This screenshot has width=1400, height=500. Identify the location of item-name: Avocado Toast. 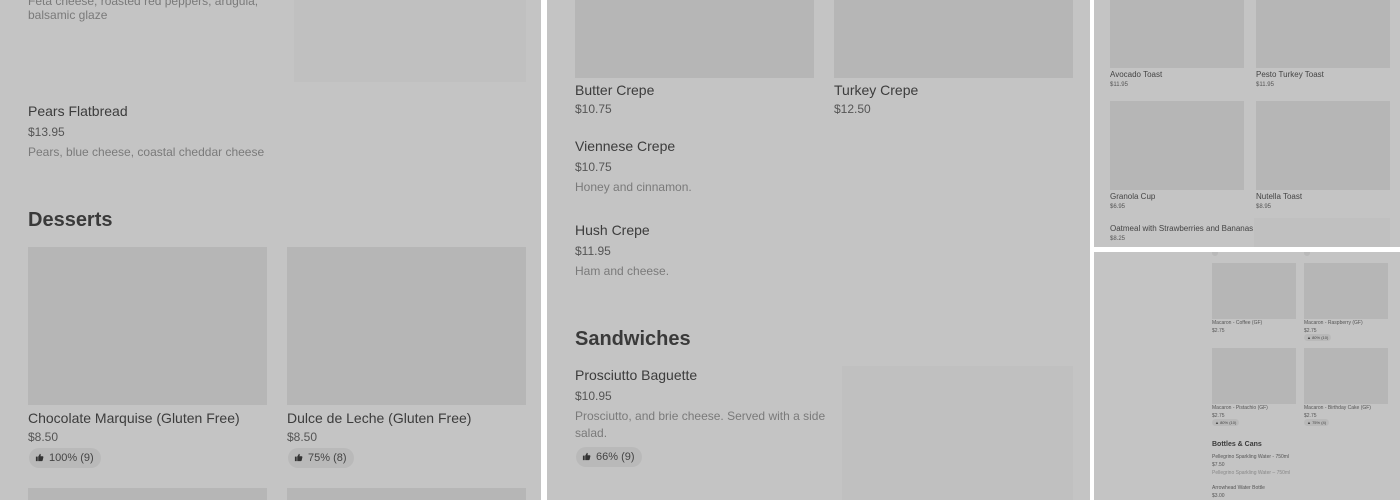
(1136, 74).